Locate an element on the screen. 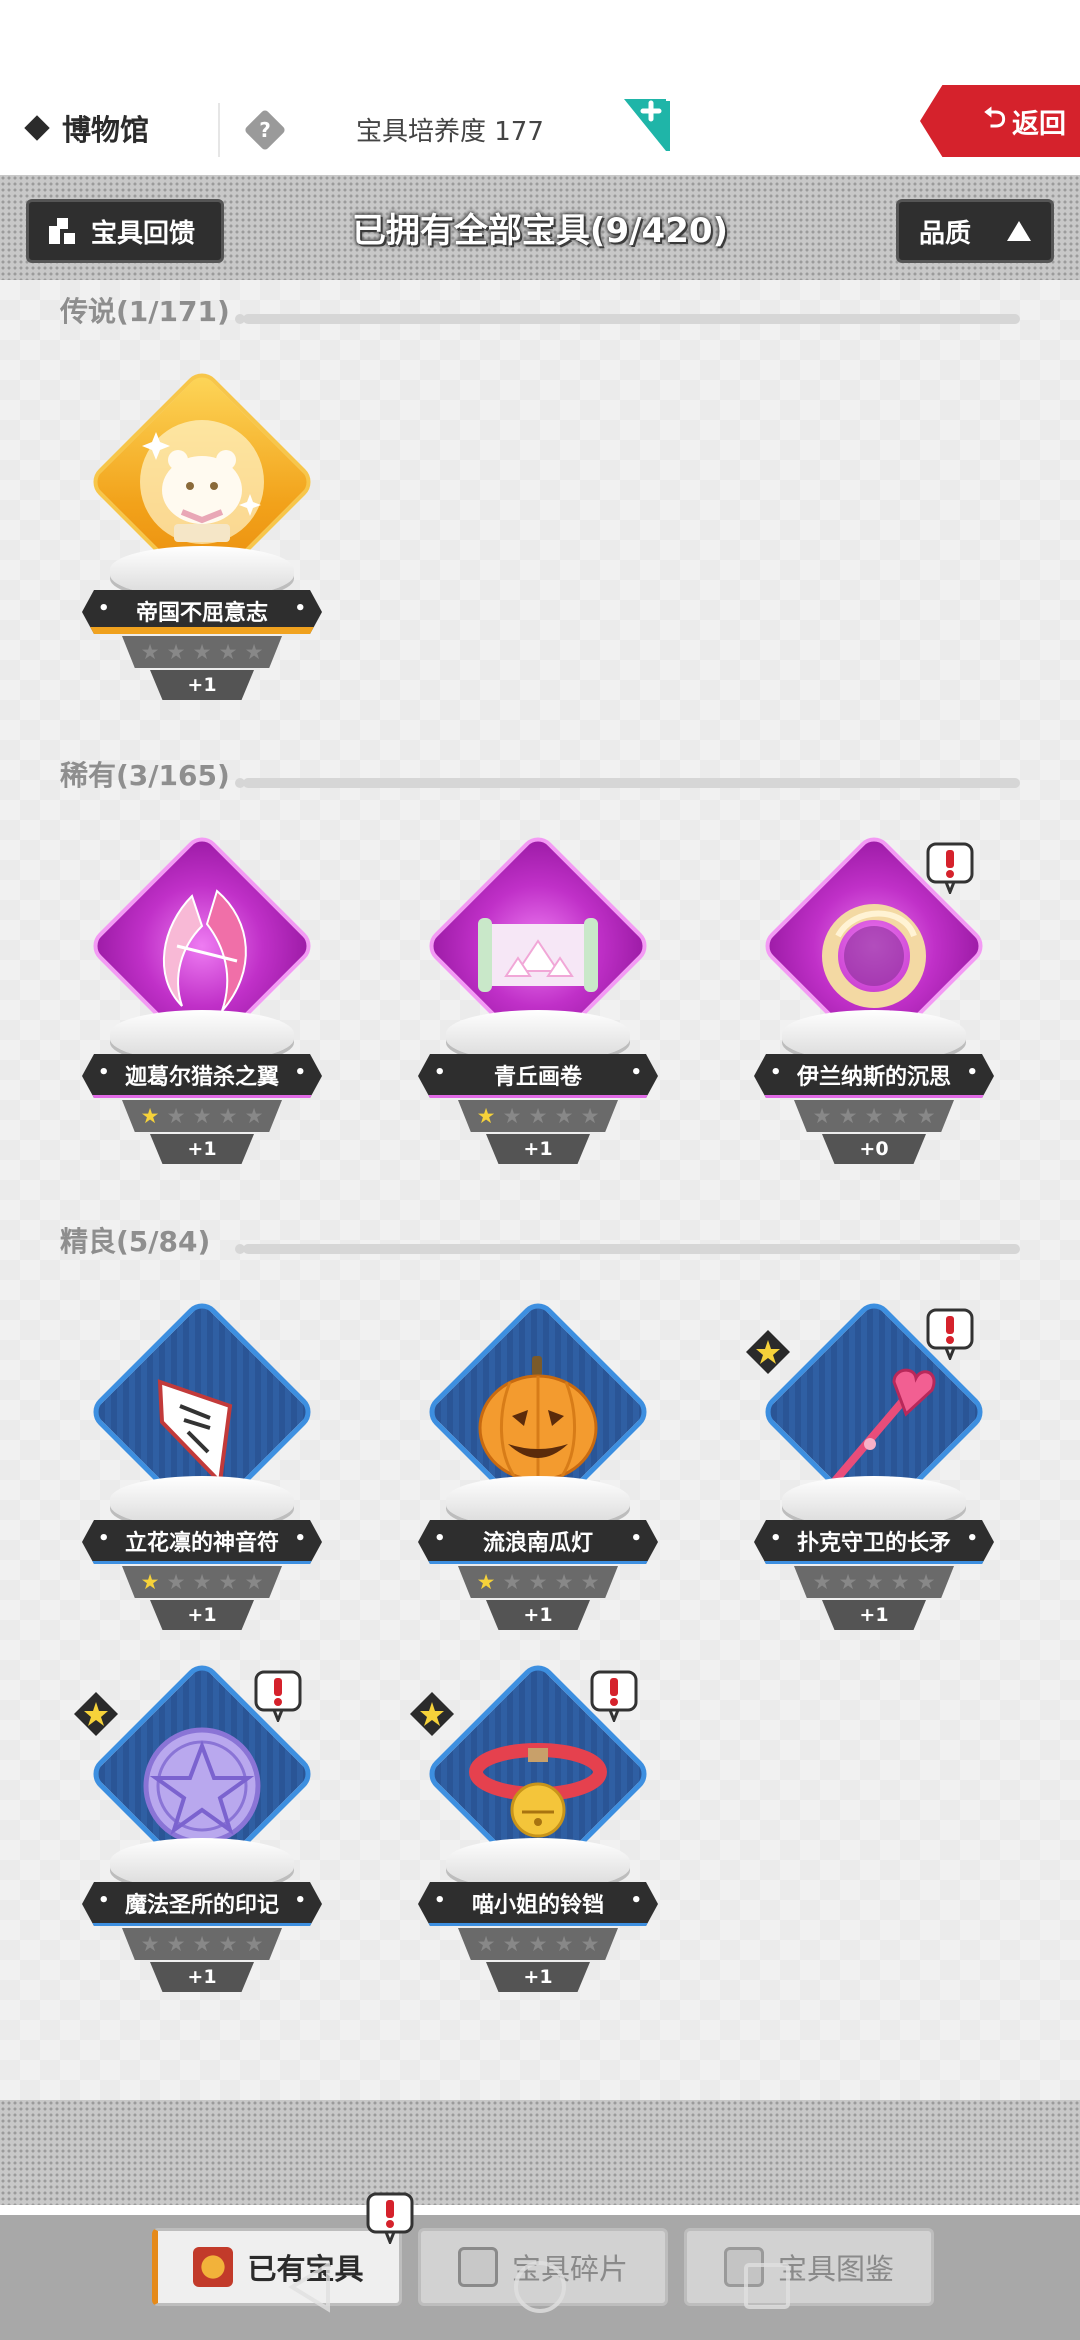 Image resolution: width=1080 pixels, height=2340 pixels. treasure-card: 魔法圣所的印记 ★★★★★ +1 is located at coordinates (202, 1834).